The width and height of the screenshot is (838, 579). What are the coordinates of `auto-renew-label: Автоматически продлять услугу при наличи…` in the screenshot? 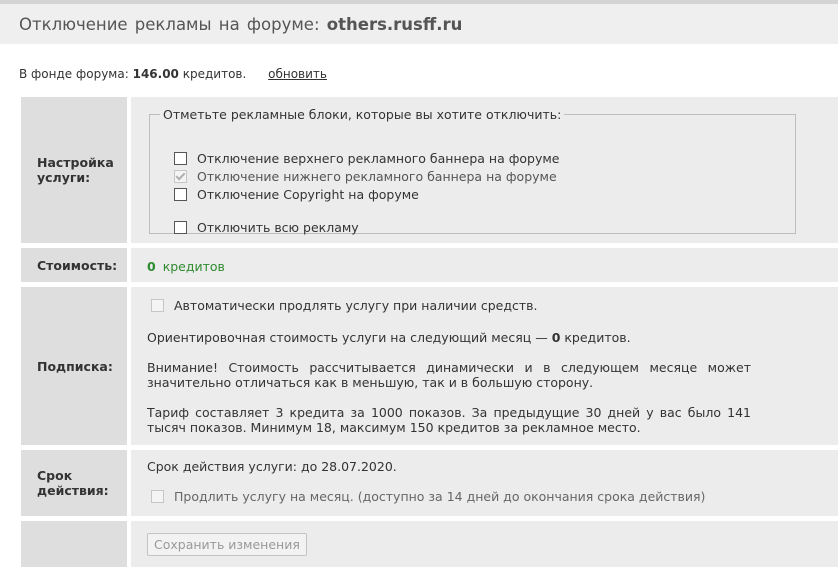 It's located at (356, 305).